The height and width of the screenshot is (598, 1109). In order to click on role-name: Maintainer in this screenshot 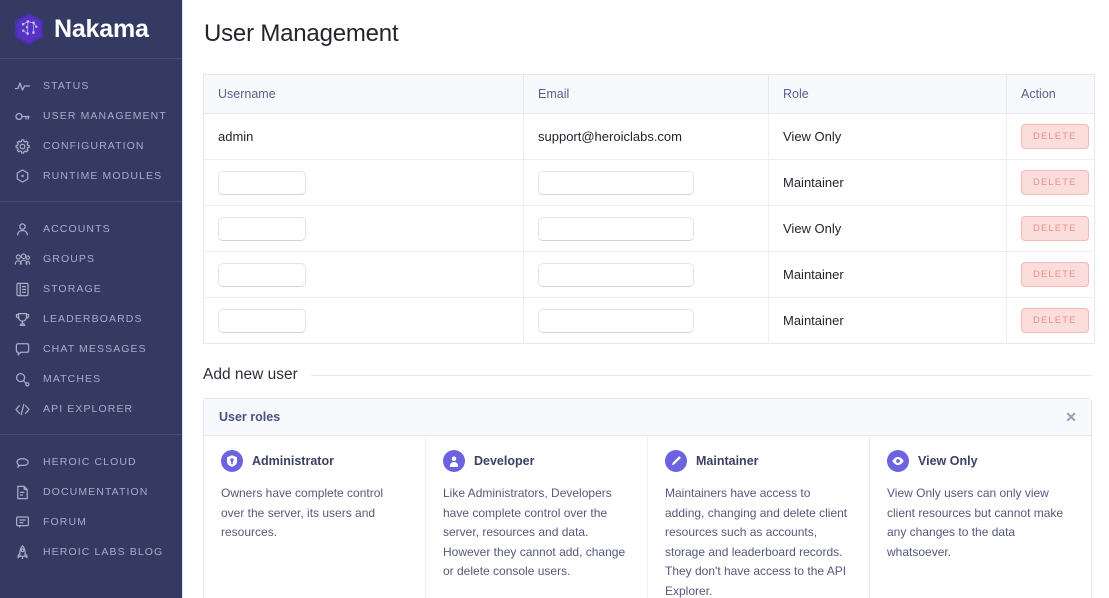, I will do `click(727, 461)`.